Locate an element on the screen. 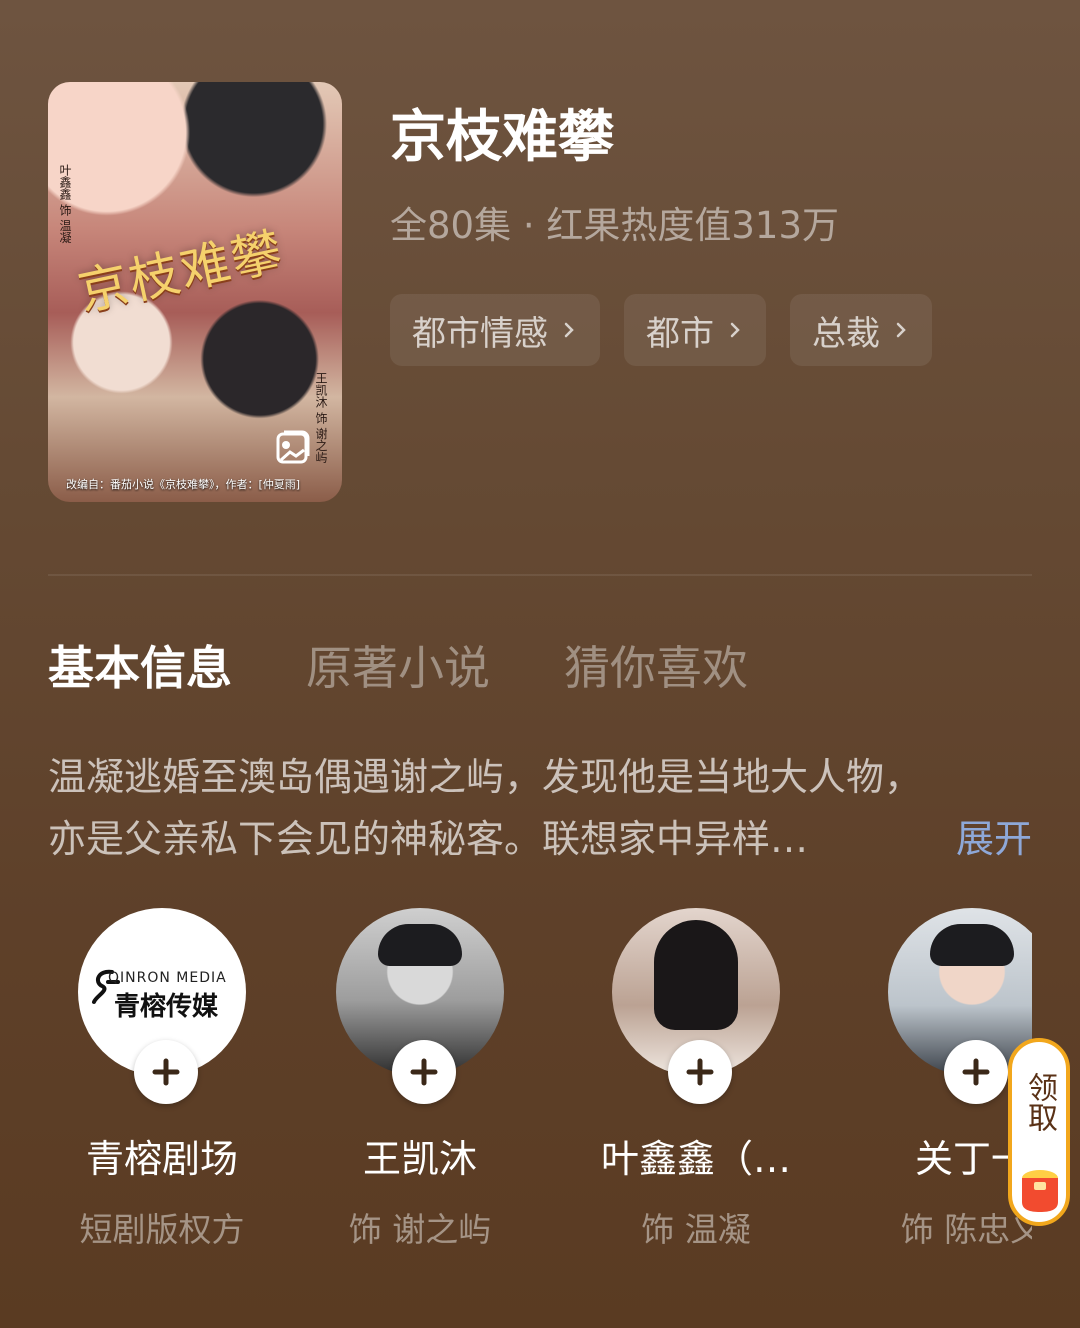 This screenshot has width=1080, height=1328. cast-member-qingrong: QINRON MEDIA 青榕传媒 青榕剧场 短剧版权方 is located at coordinates (162, 1078).